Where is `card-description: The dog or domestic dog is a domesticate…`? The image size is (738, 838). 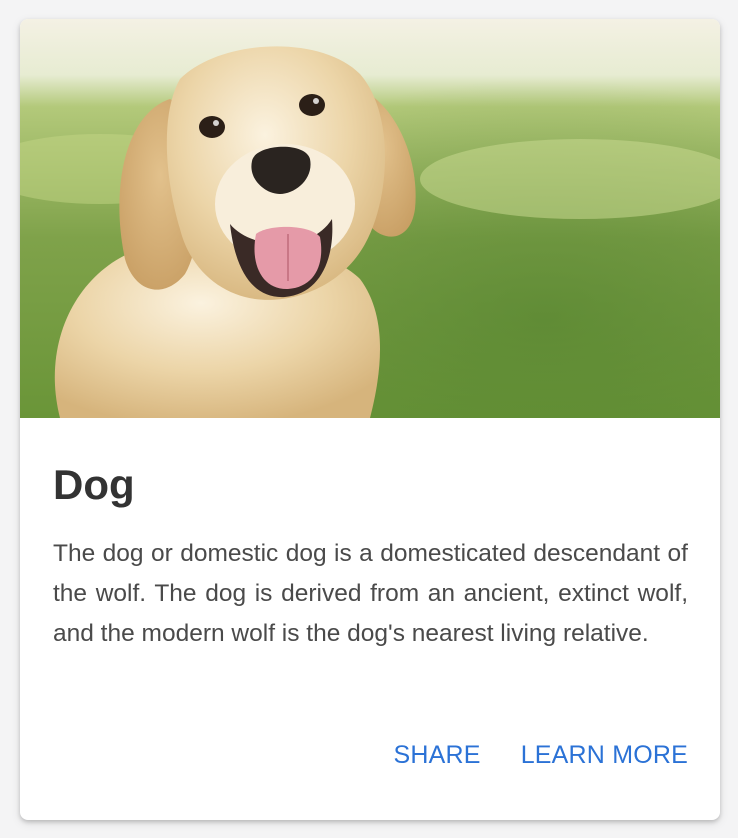 card-description: The dog or domestic dog is a domesticate… is located at coordinates (370, 593).